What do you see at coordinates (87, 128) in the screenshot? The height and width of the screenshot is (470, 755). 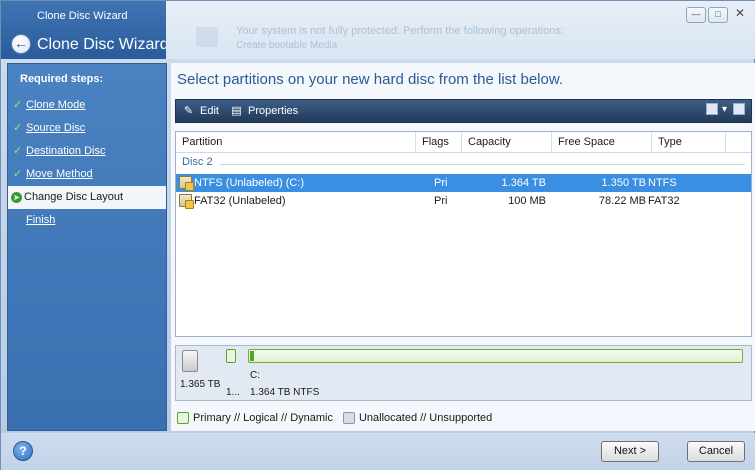 I see `sidebar-item-source-disc: ✓ Source Disc` at bounding box center [87, 128].